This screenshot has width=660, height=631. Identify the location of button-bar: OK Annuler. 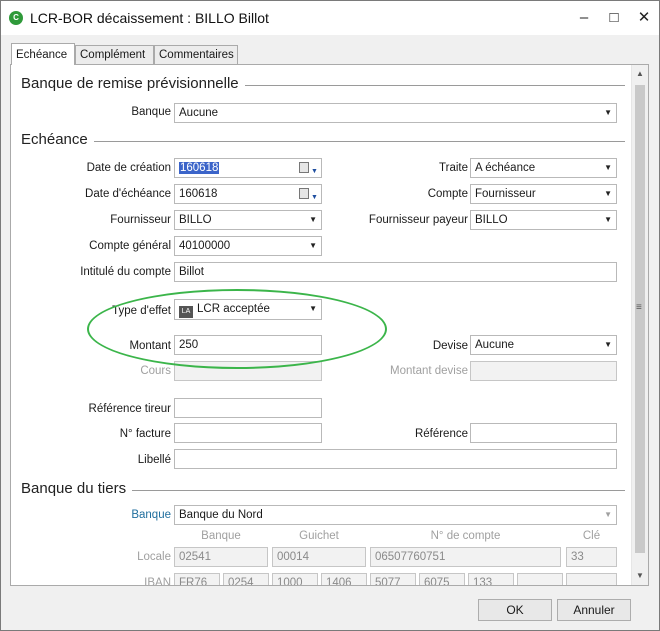
(330, 610).